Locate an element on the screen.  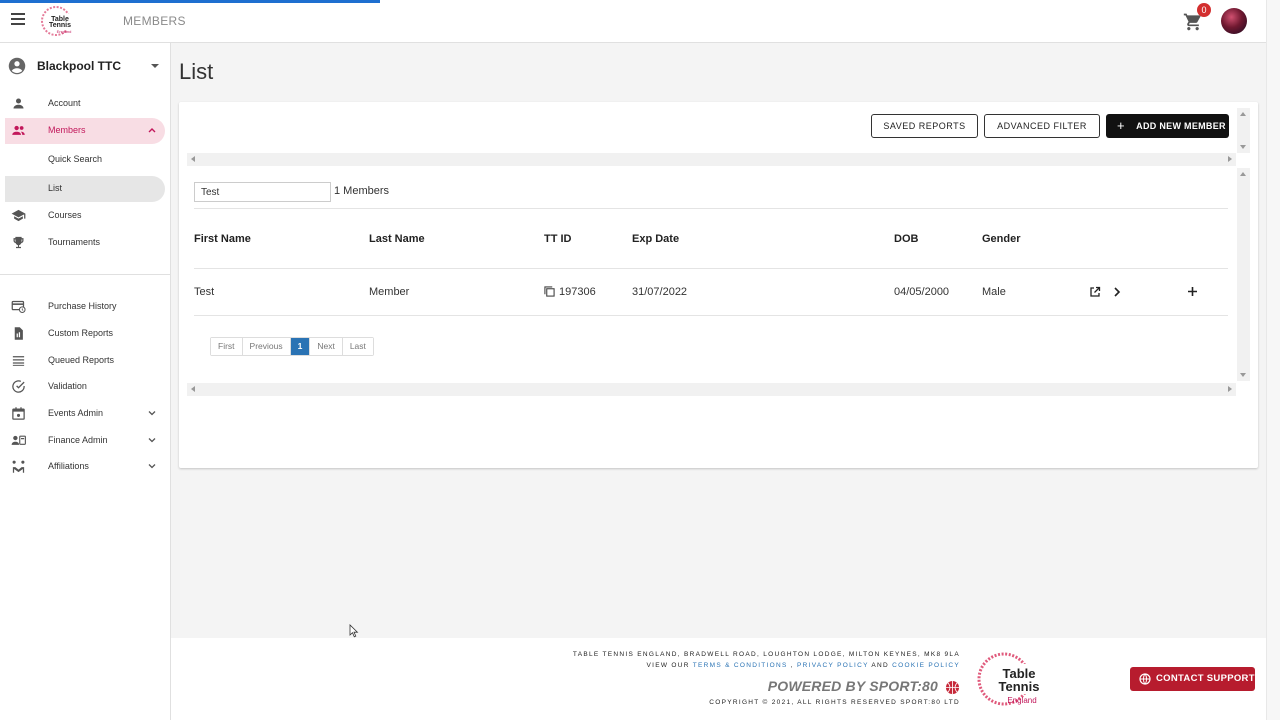
person-icon is located at coordinates (18, 103).